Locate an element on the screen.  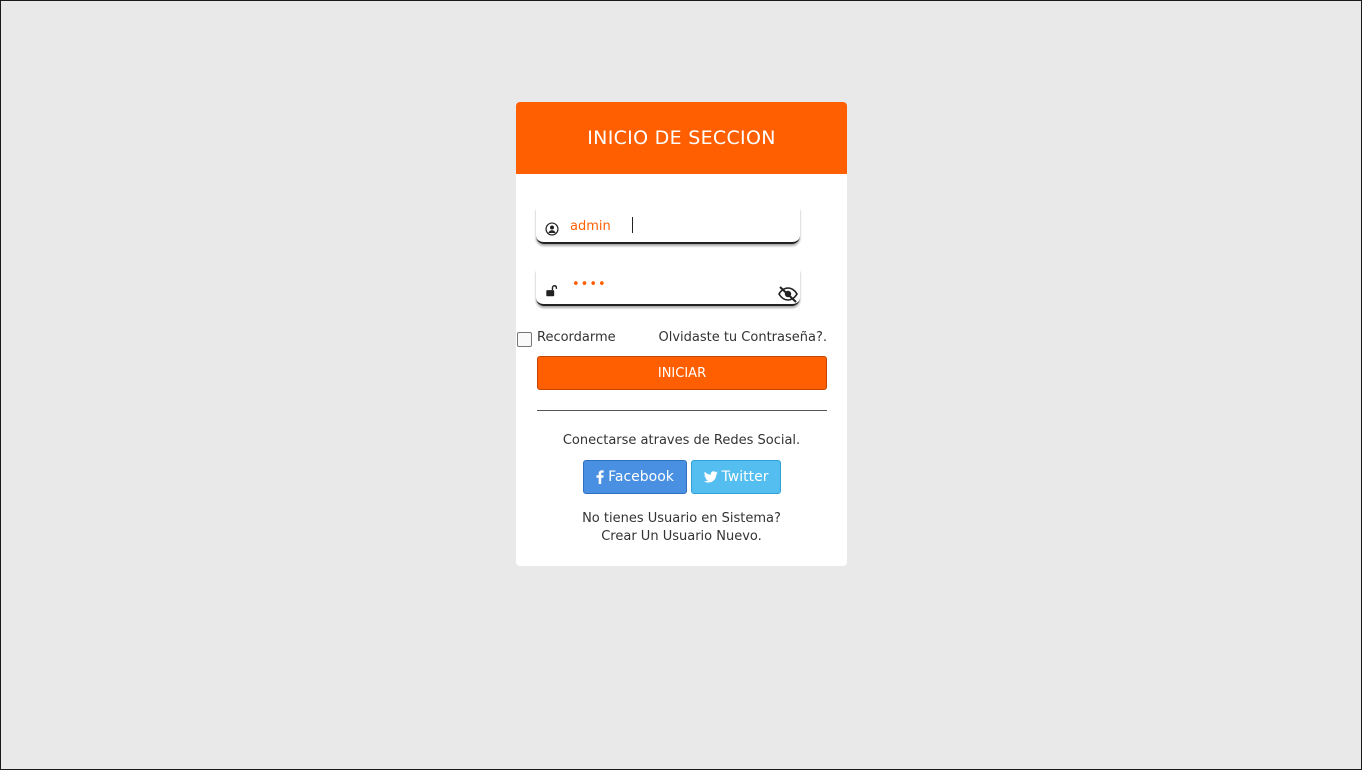
remember-label: Recordarme is located at coordinates (576, 337).